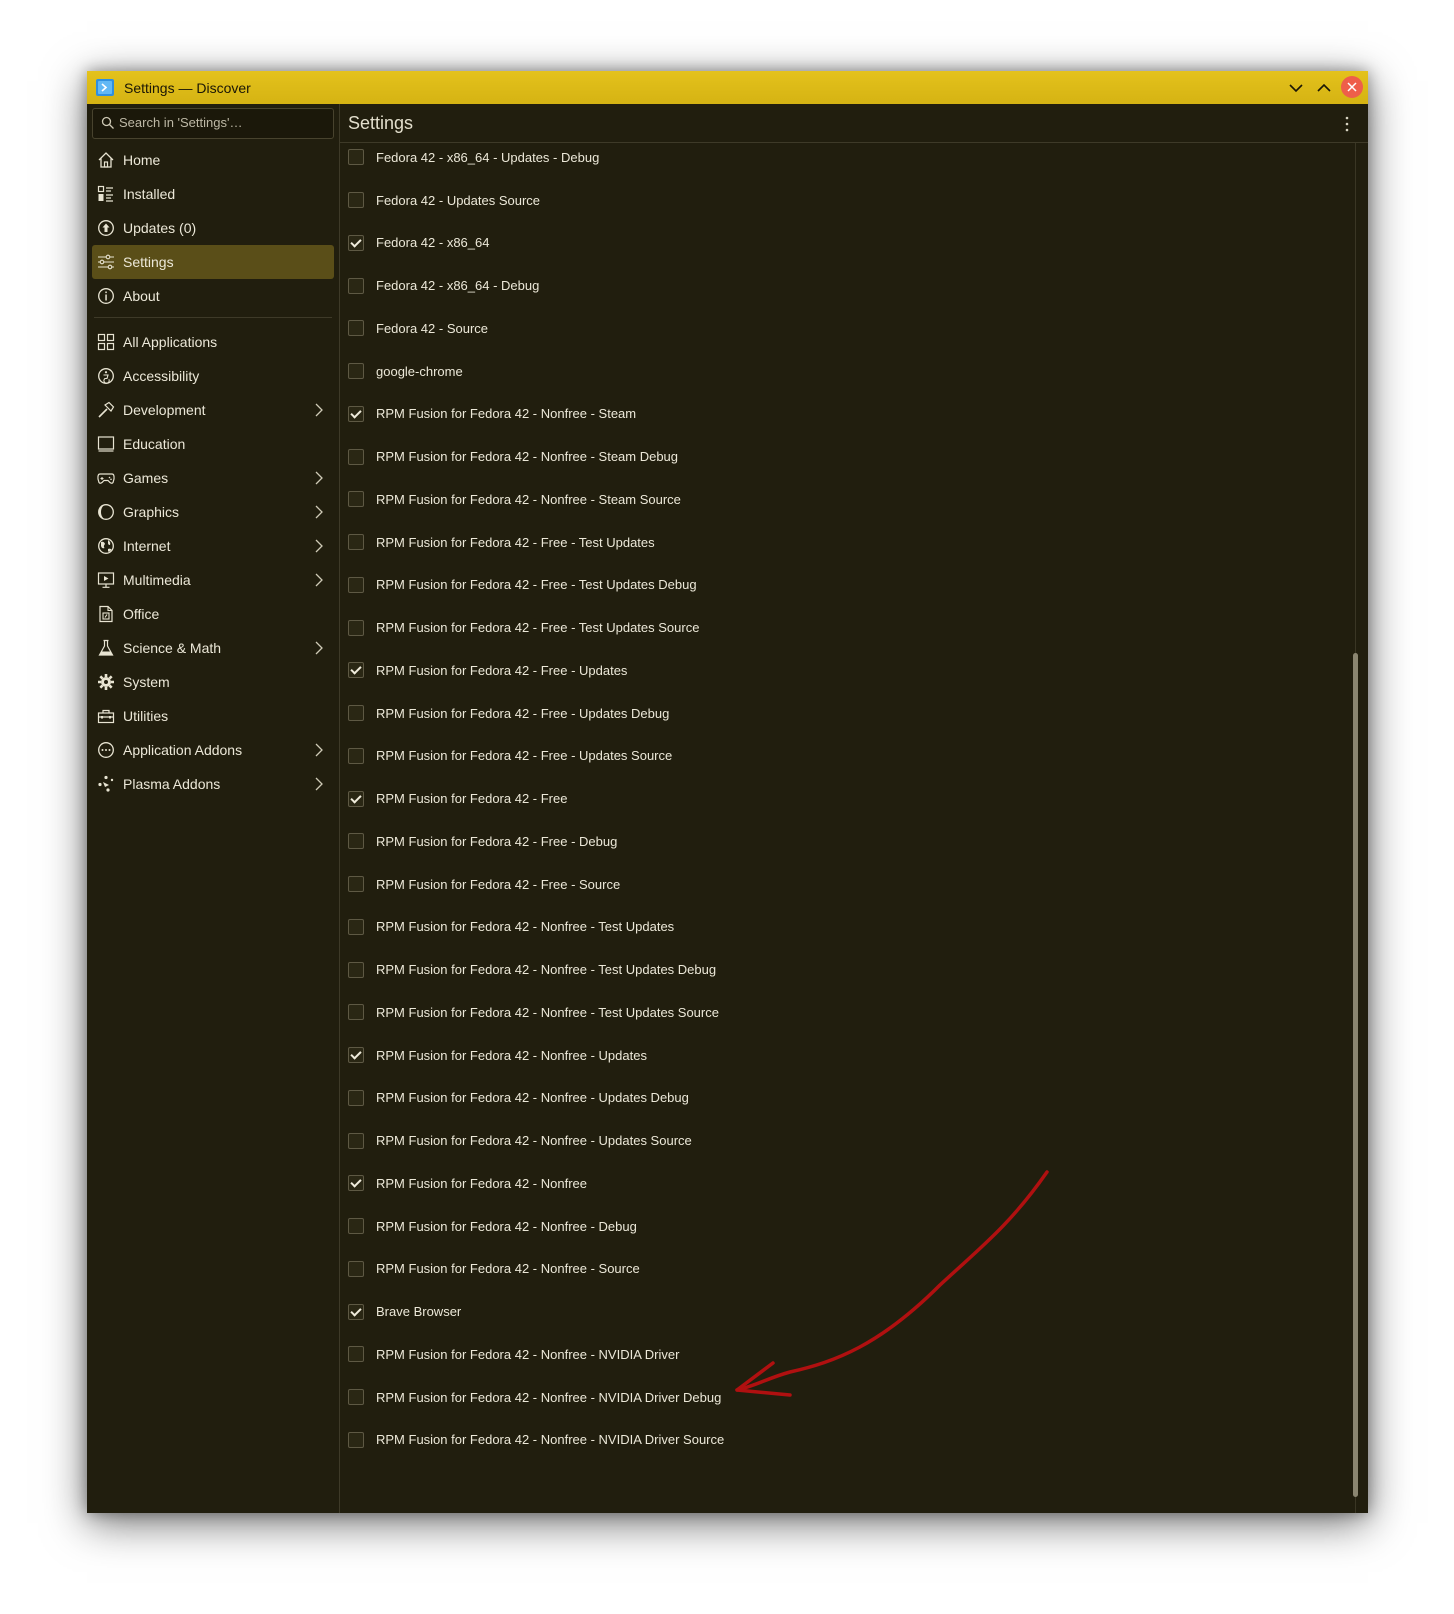  I want to click on sidebar-item-settings: Settings, so click(213, 262).